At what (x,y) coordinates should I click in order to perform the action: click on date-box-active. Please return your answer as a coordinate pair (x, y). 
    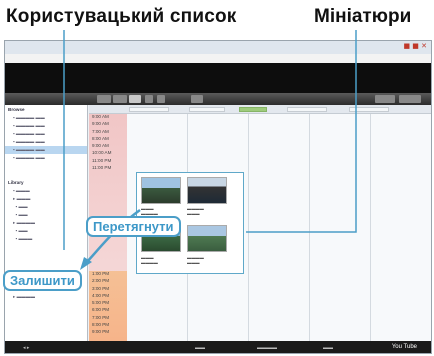
    Looking at the image, I should click on (253, 109).